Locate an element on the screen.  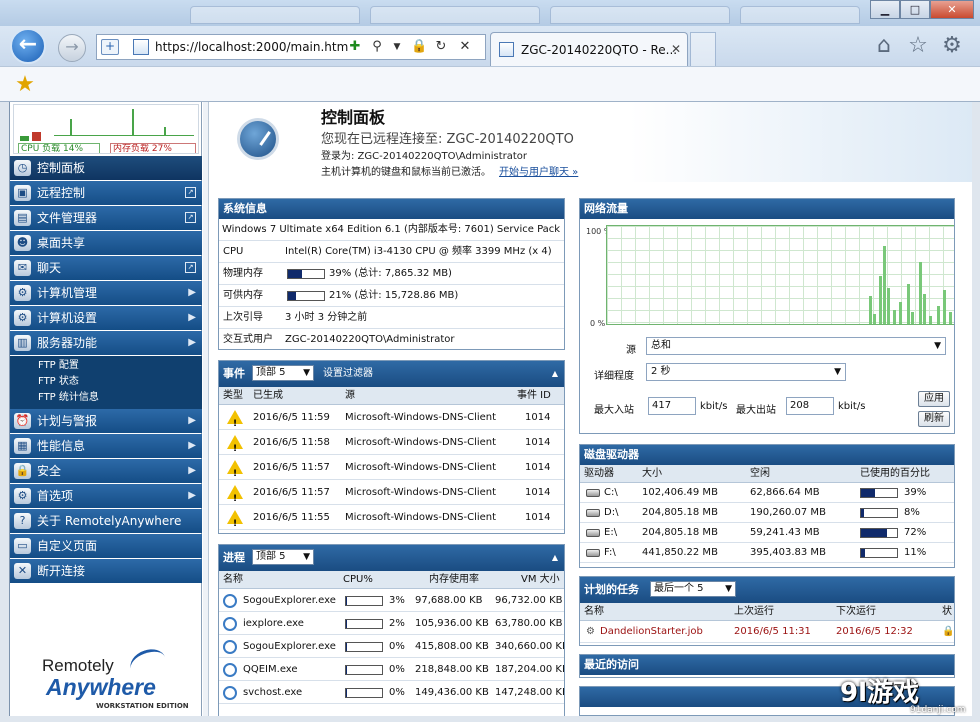
set-filter-link: 设置过滤器 is located at coordinates (348, 374).